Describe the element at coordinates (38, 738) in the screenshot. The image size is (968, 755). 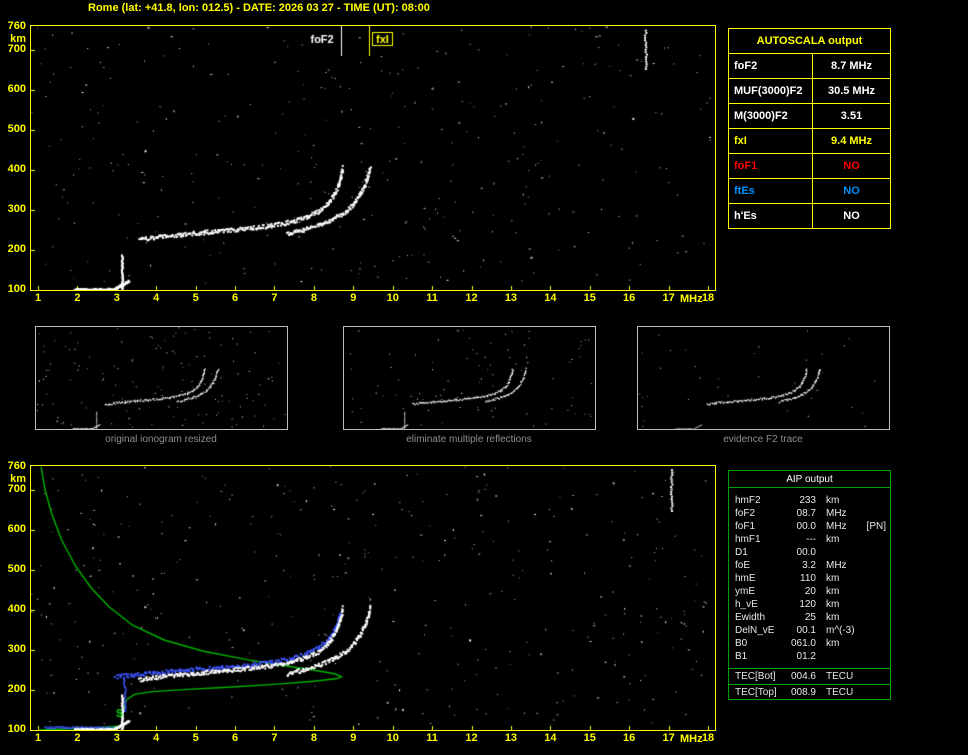
I see `profile-x-tick-label: 1` at that location.